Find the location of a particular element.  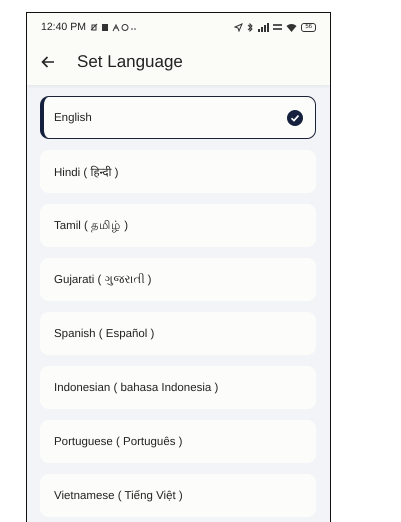

language-name: Spanish ( Español ) is located at coordinates (104, 334).